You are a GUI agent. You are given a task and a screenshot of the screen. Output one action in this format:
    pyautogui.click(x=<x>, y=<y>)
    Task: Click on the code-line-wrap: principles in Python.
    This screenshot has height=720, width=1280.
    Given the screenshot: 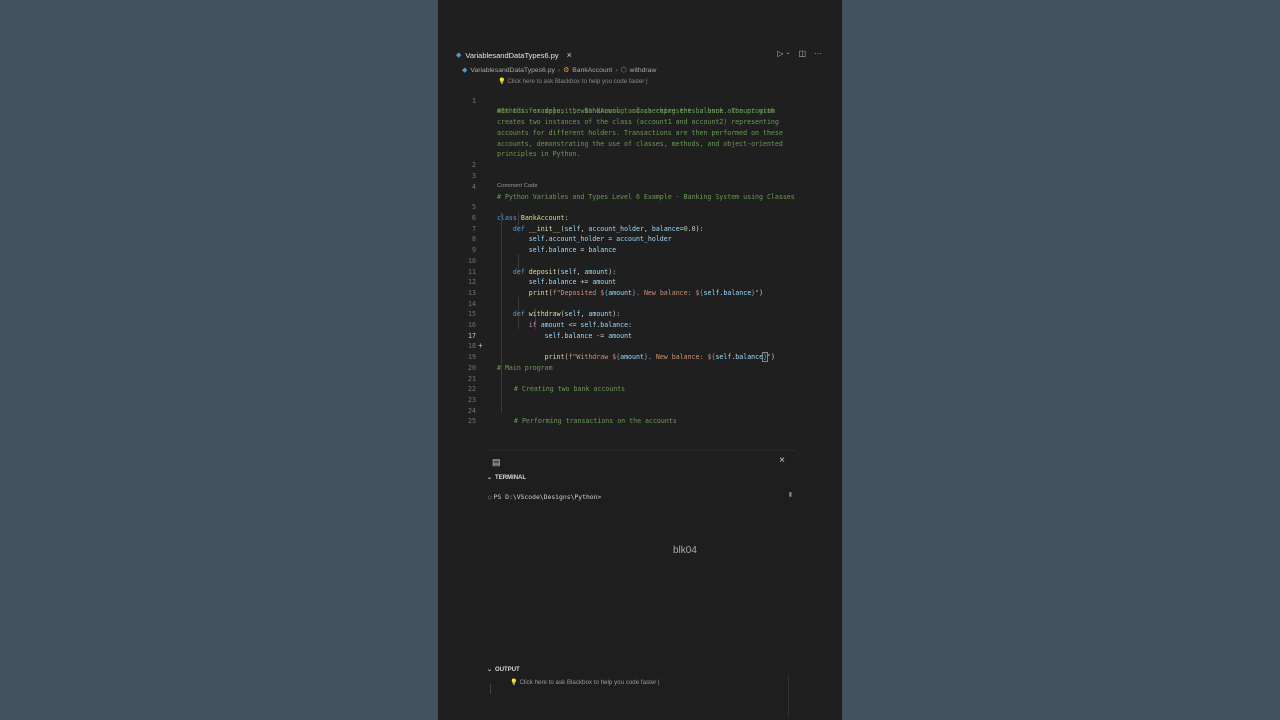 What is the action you would take?
    pyautogui.click(x=640, y=148)
    